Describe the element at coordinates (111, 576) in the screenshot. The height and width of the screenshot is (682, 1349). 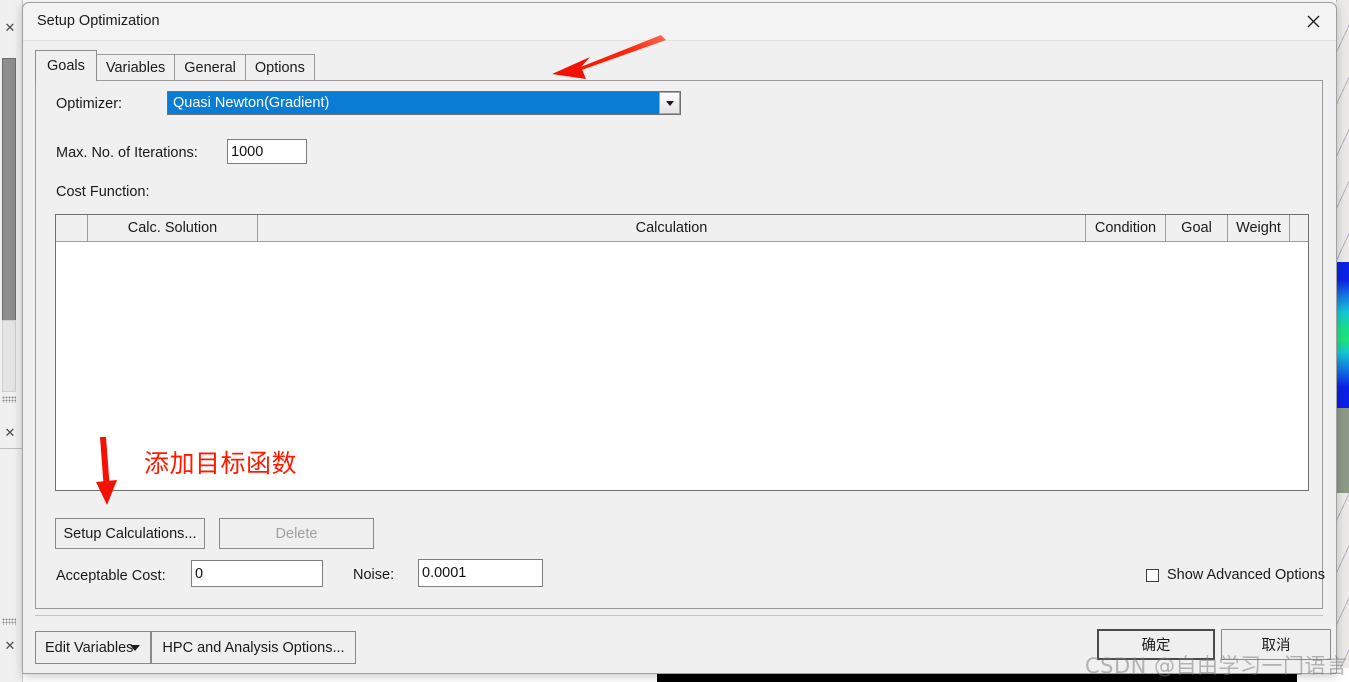
I see `acceptable-cost-label: Acceptable Cost:` at that location.